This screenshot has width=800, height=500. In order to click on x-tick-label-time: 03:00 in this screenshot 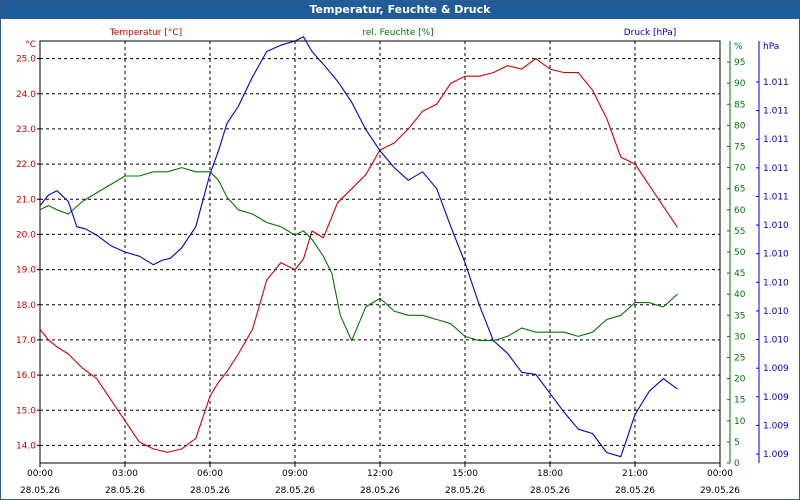, I will do `click(125, 474)`.